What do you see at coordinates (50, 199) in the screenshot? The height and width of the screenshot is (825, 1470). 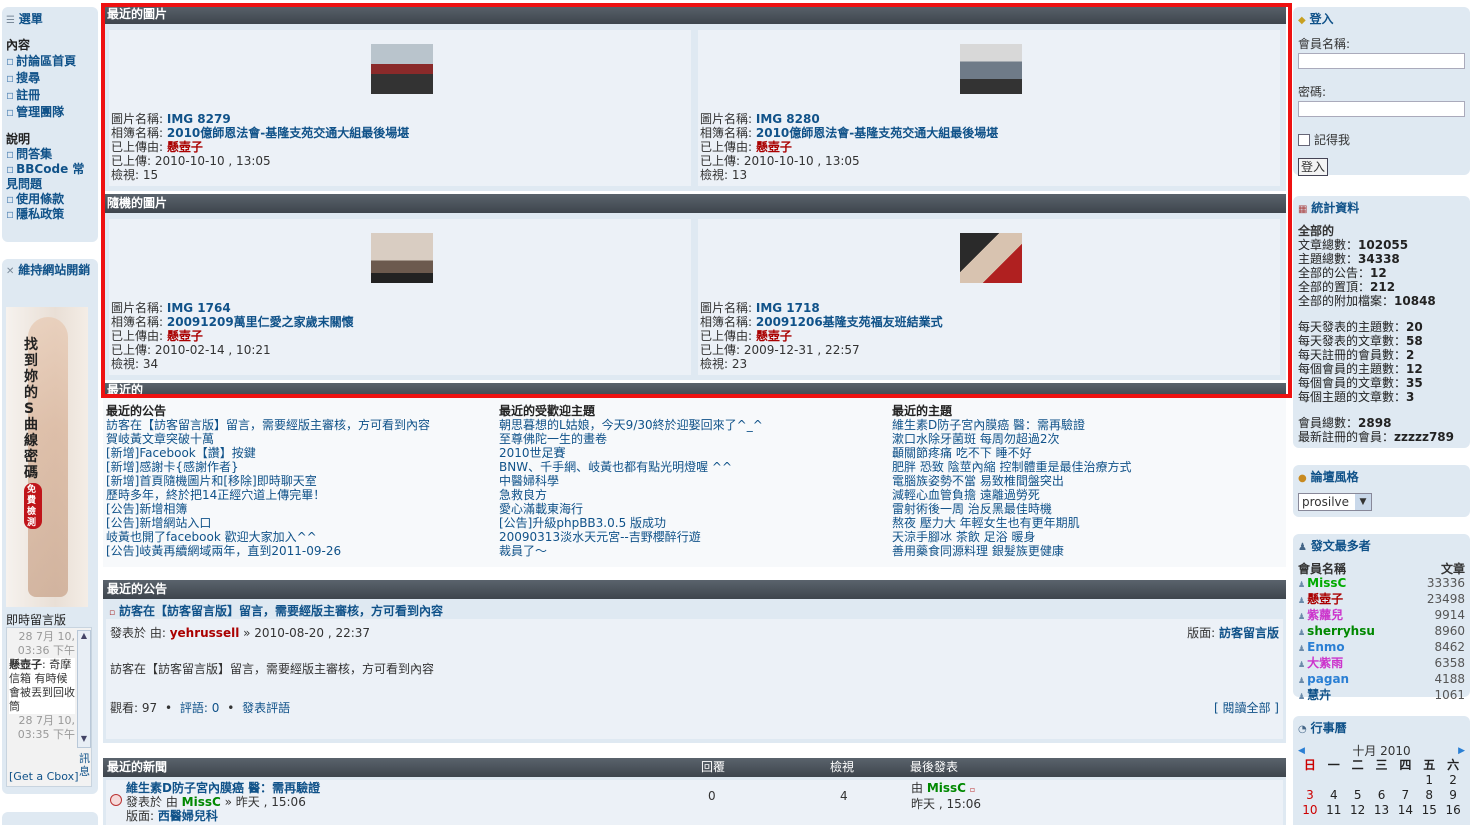 I see `help-item-2: 使用條款` at bounding box center [50, 199].